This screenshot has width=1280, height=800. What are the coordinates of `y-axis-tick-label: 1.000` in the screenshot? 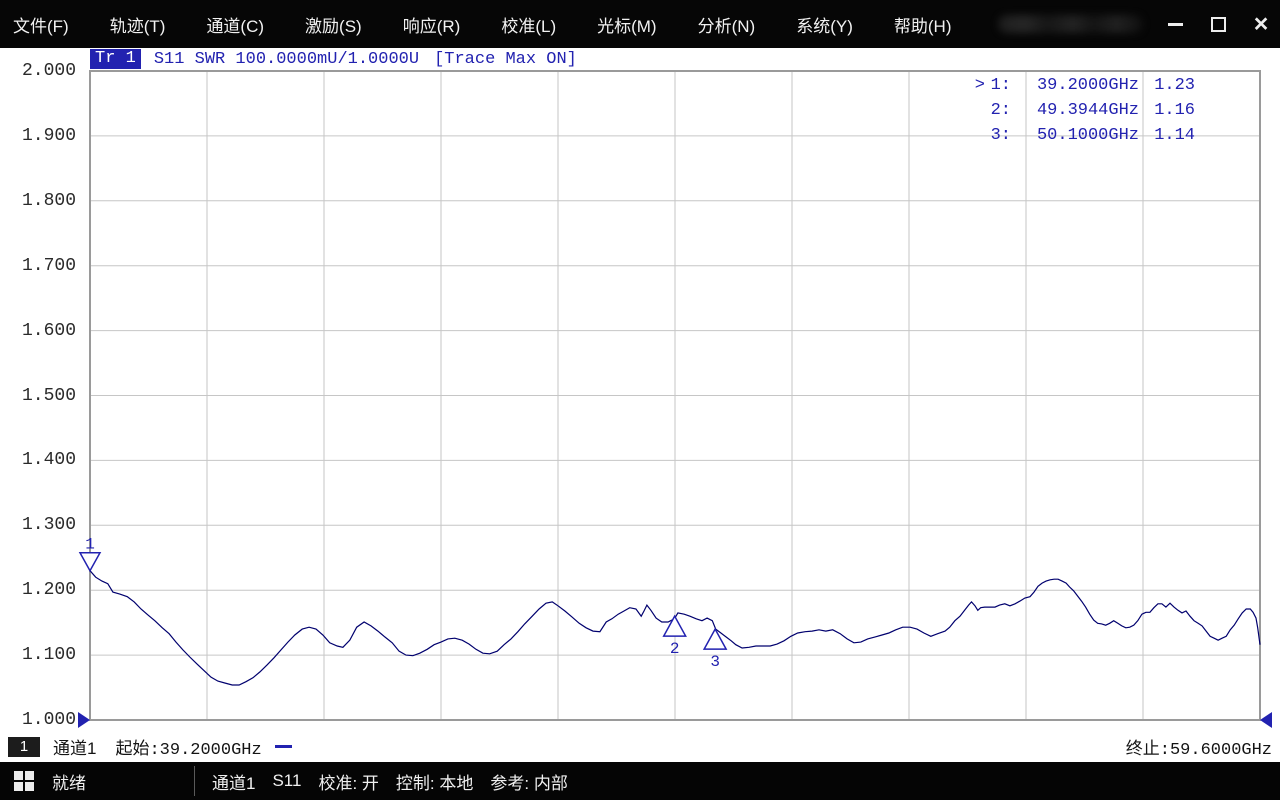 It's located at (48, 720).